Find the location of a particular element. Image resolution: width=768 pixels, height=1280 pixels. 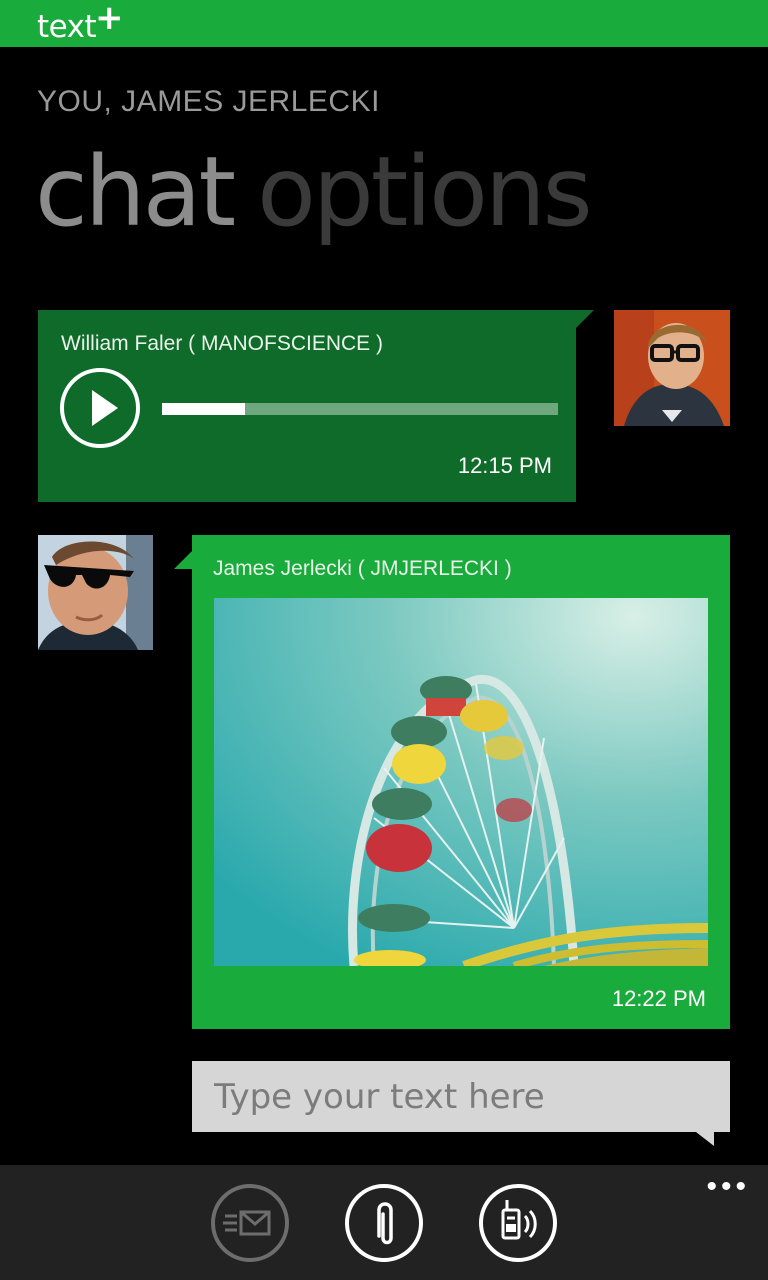

message-bubble-incoming: William Faler ( MANOFSCIENCE ) 12:15 PM is located at coordinates (307, 406).